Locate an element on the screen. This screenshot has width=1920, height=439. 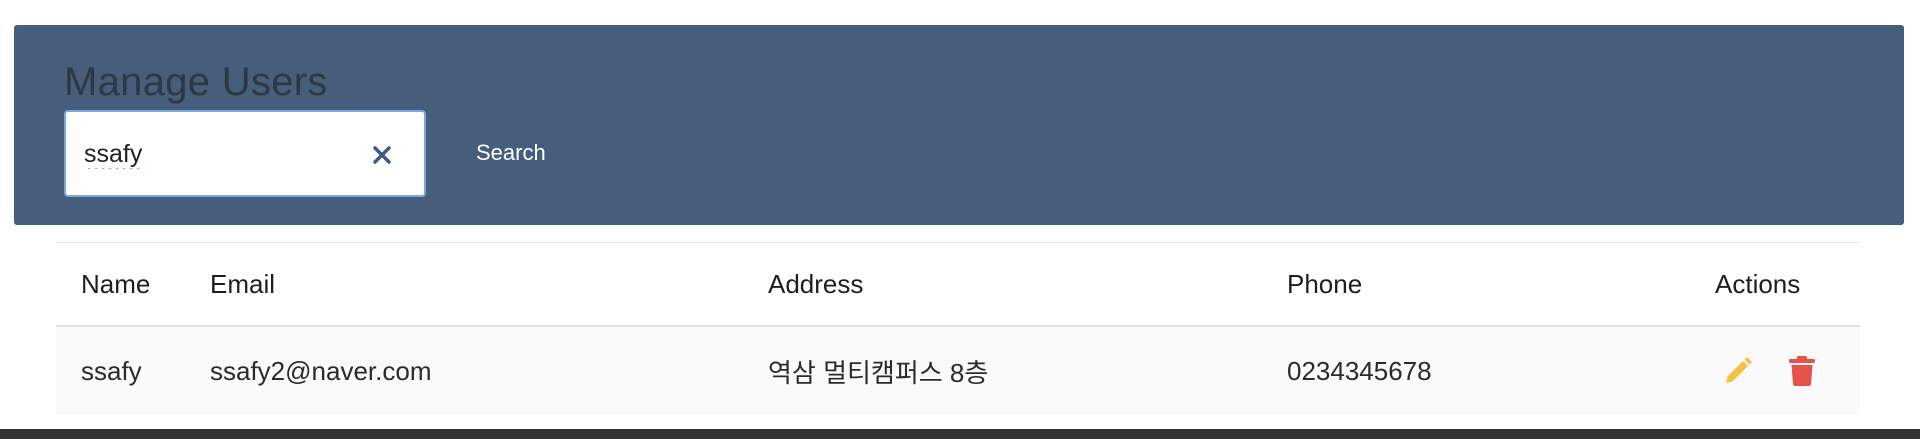
page-title: Manage Users is located at coordinates (196, 82).